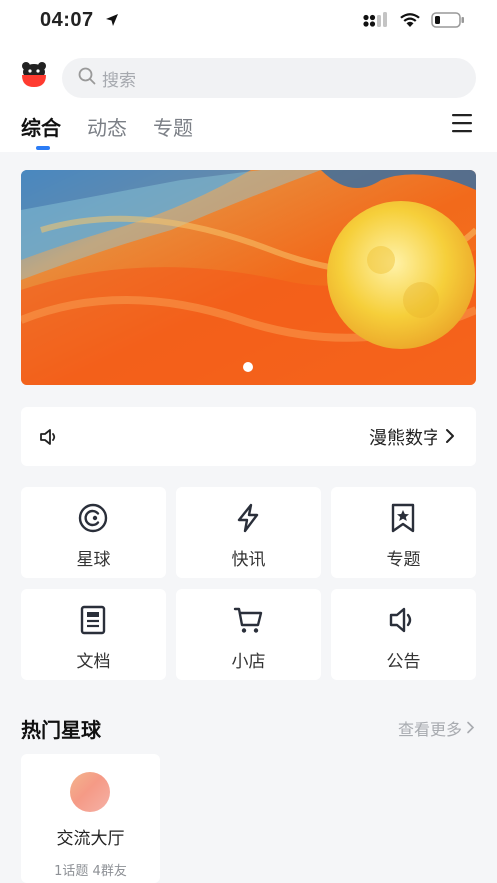 This screenshot has width=497, height=883. I want to click on shortcut-label: 专题, so click(403, 560).